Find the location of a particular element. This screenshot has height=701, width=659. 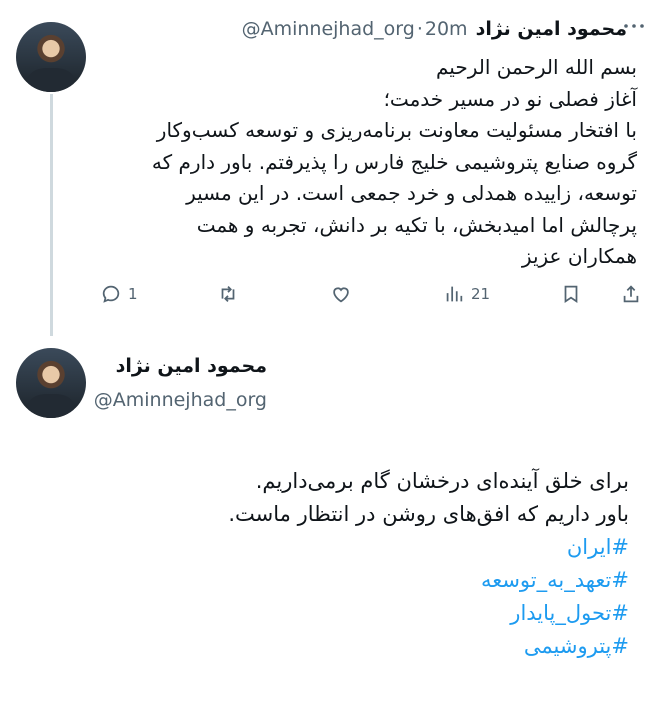

tweet-header: محمود امین نژاد @Aminnejhad_org · 20m is located at coordinates (434, 29).